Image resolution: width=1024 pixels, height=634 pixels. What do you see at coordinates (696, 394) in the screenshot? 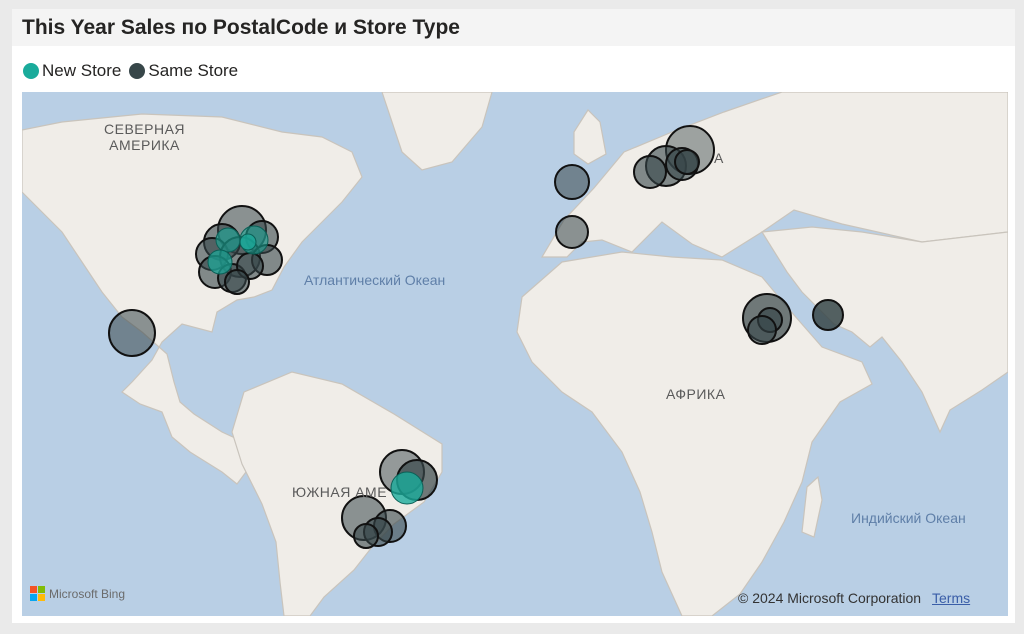
I see `region-label-africa: АФРИКА` at bounding box center [696, 394].